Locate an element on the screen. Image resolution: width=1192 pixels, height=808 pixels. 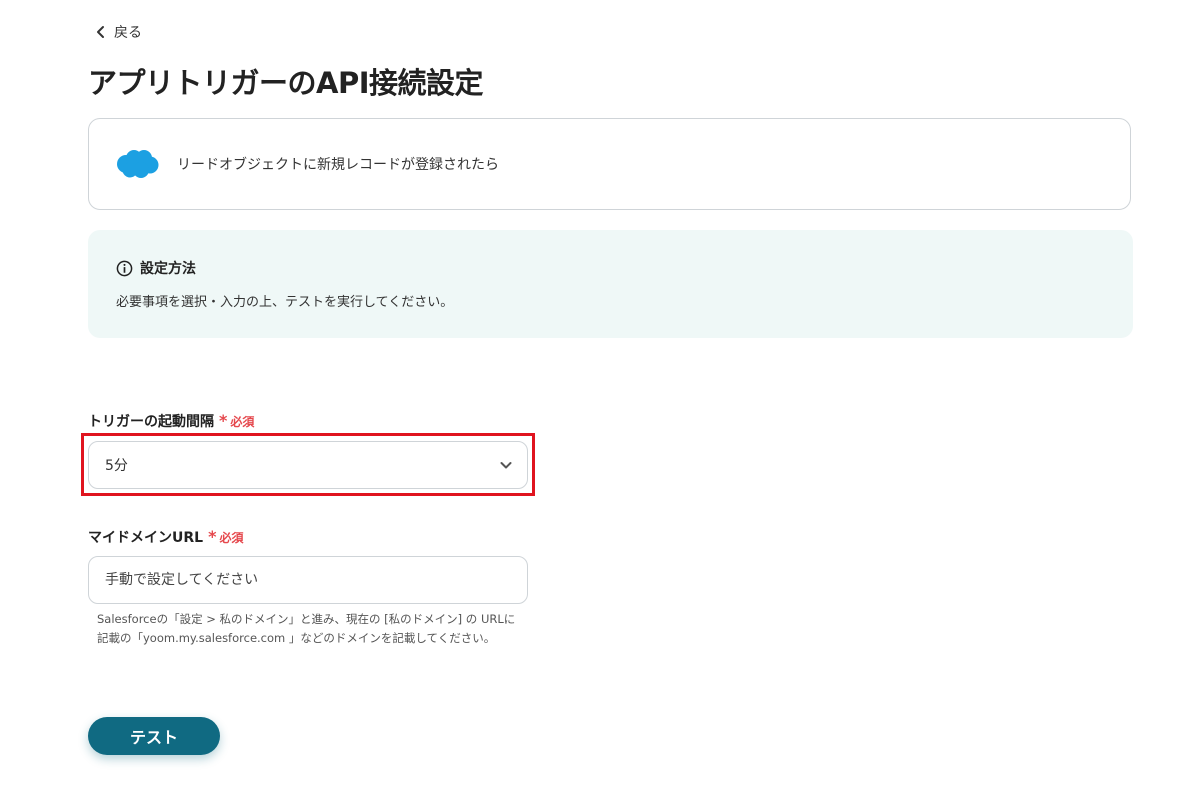
trigger-card: リードオブジェクトに新規レコードが登録されたら is located at coordinates (609, 164).